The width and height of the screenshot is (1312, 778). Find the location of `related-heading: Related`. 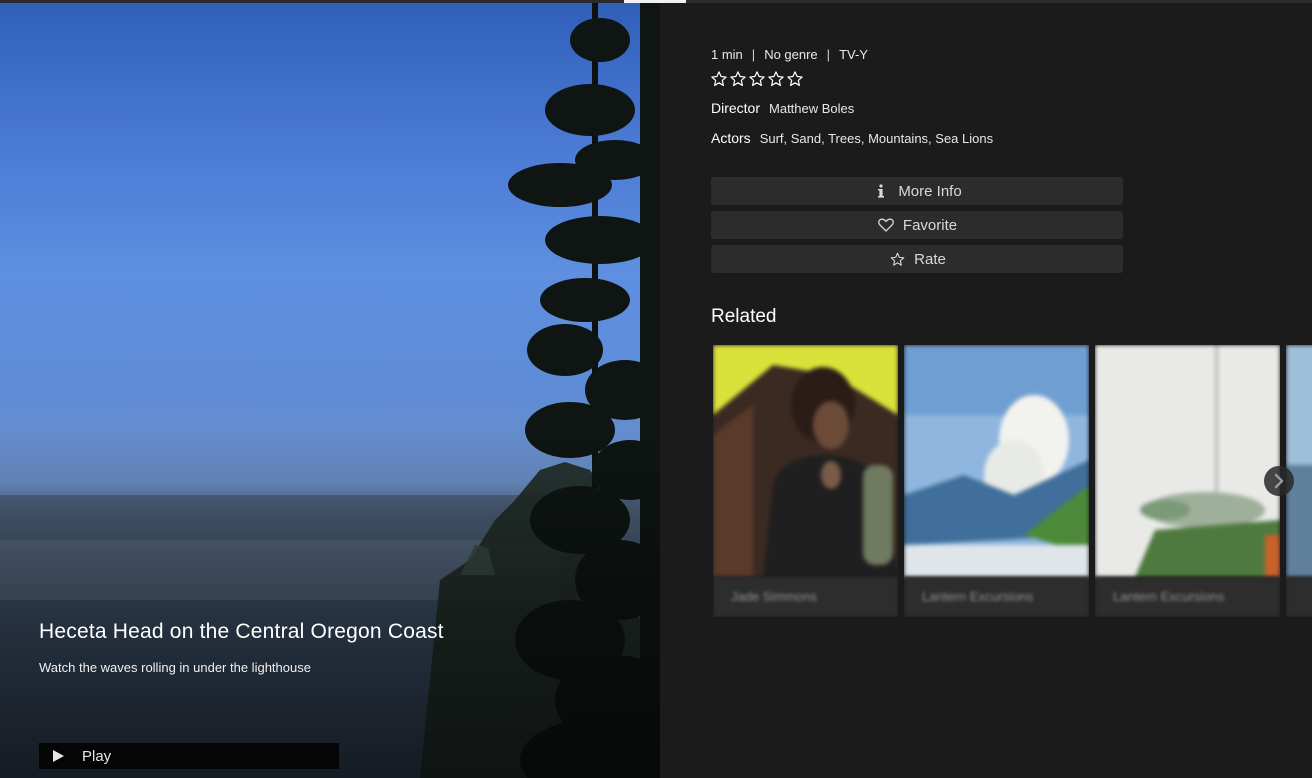

related-heading: Related is located at coordinates (744, 316).